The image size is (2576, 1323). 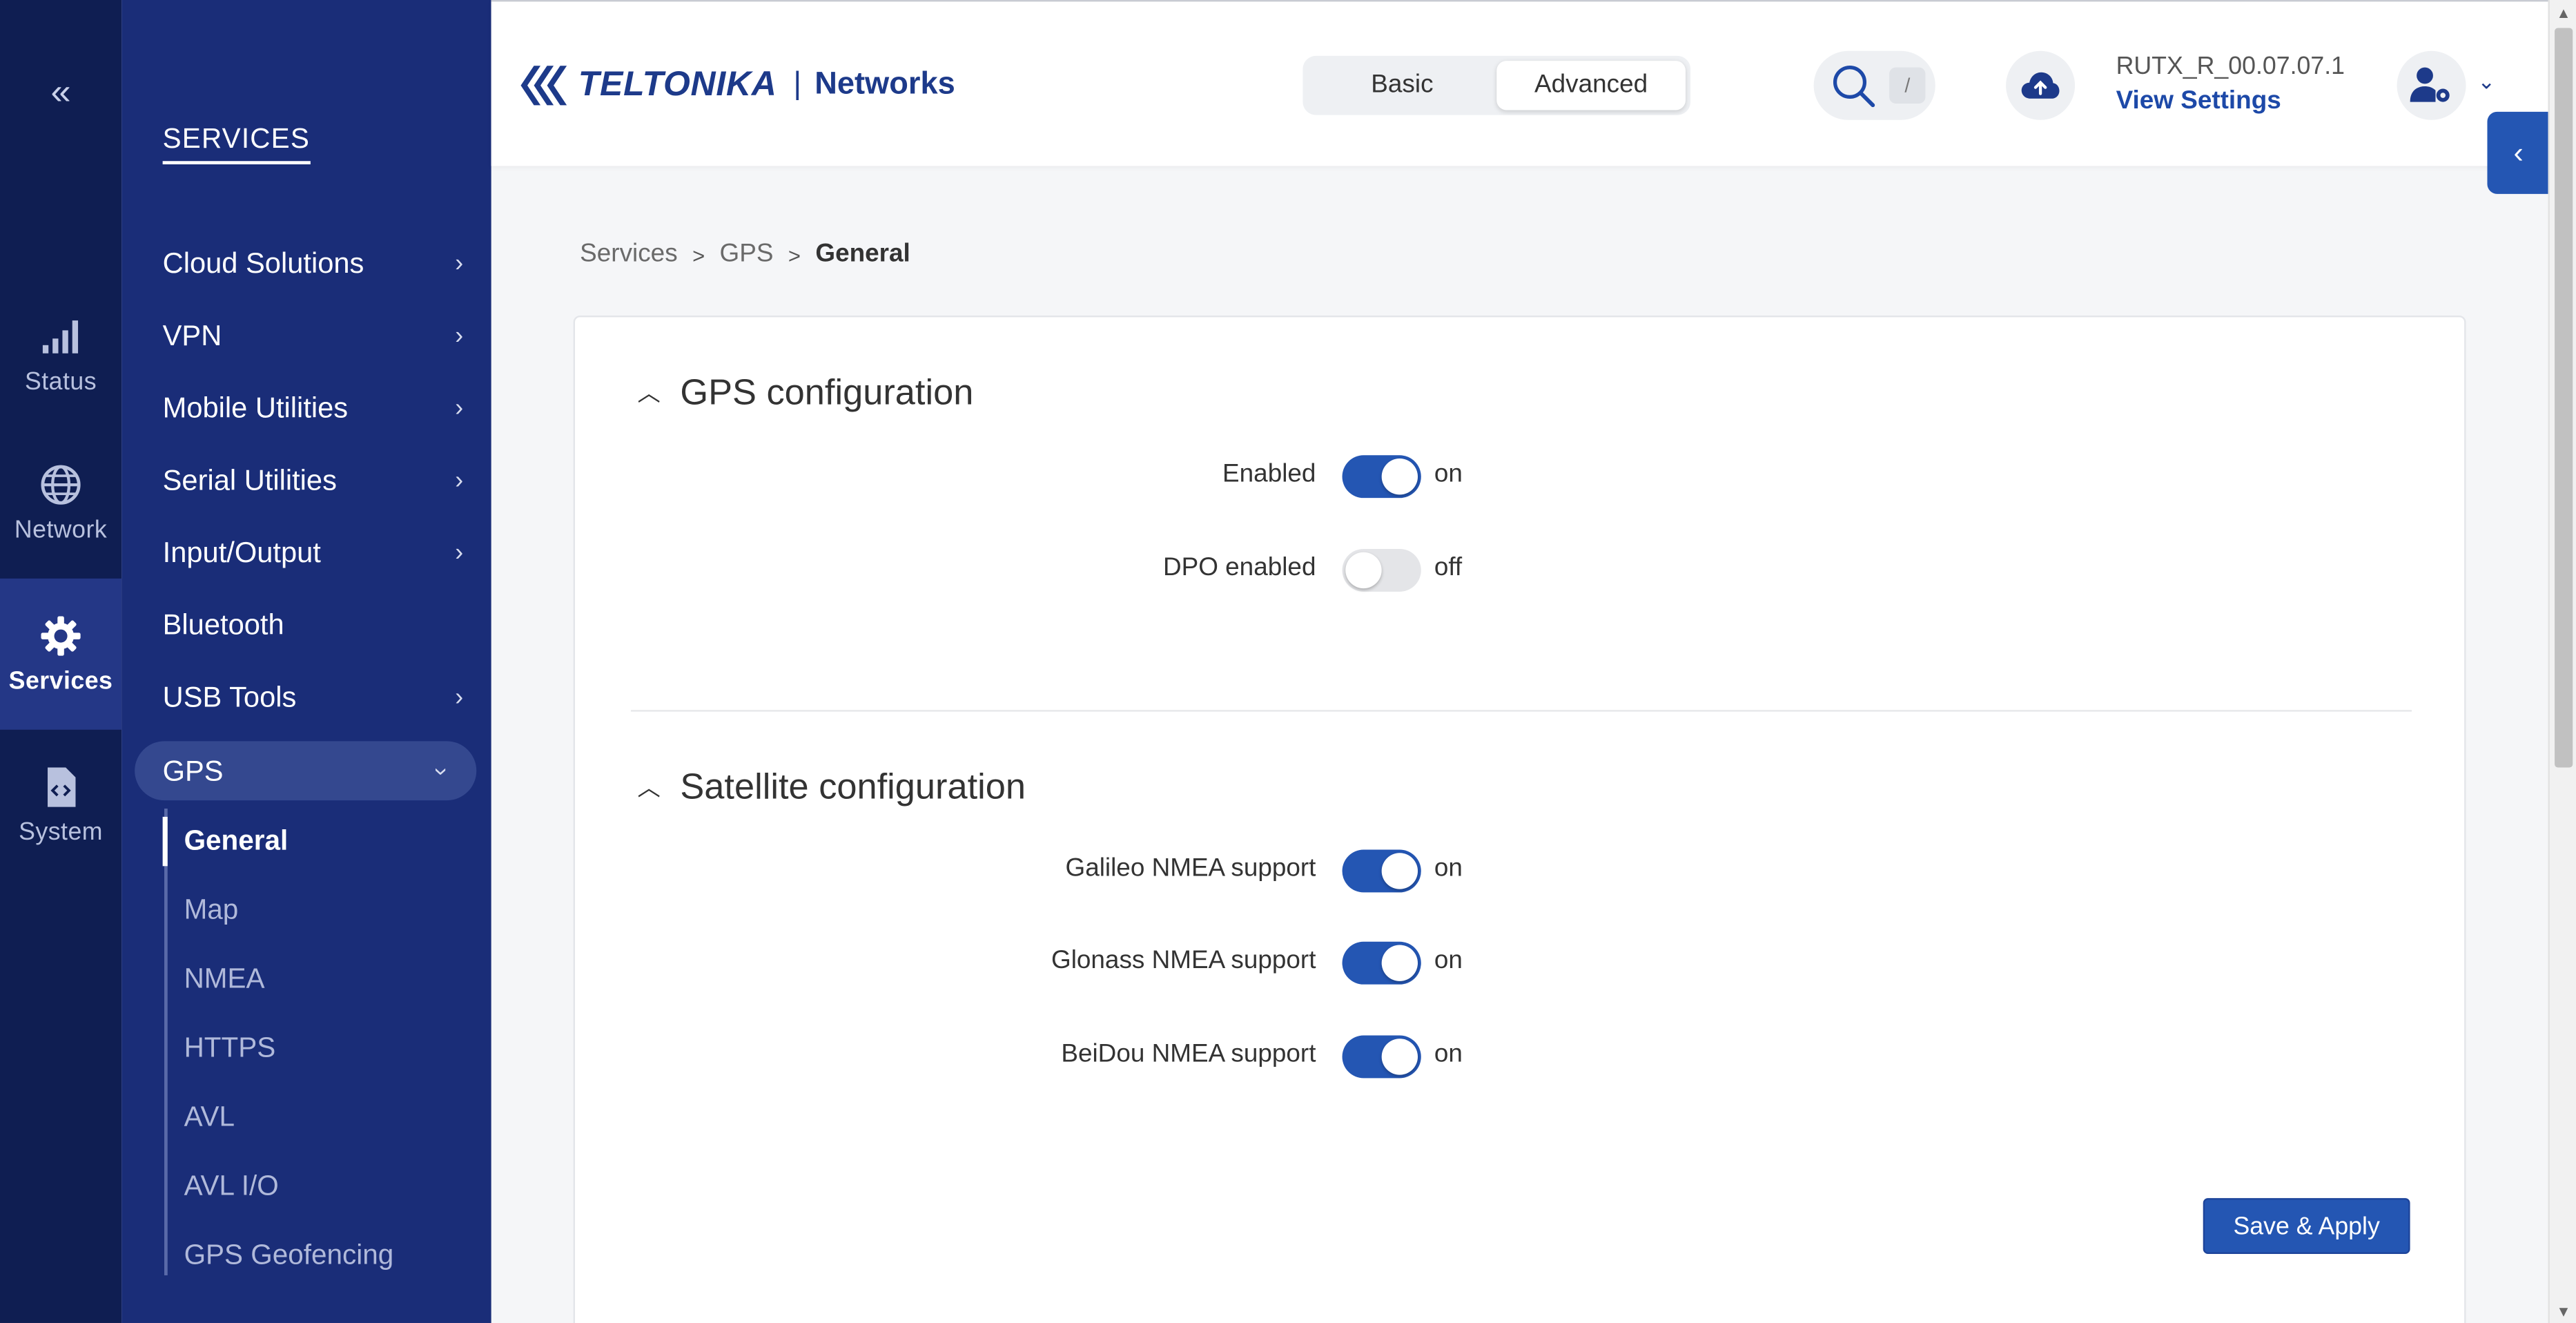 I want to click on scroll-up-arrow-icon: ▲, so click(x=2563, y=13).